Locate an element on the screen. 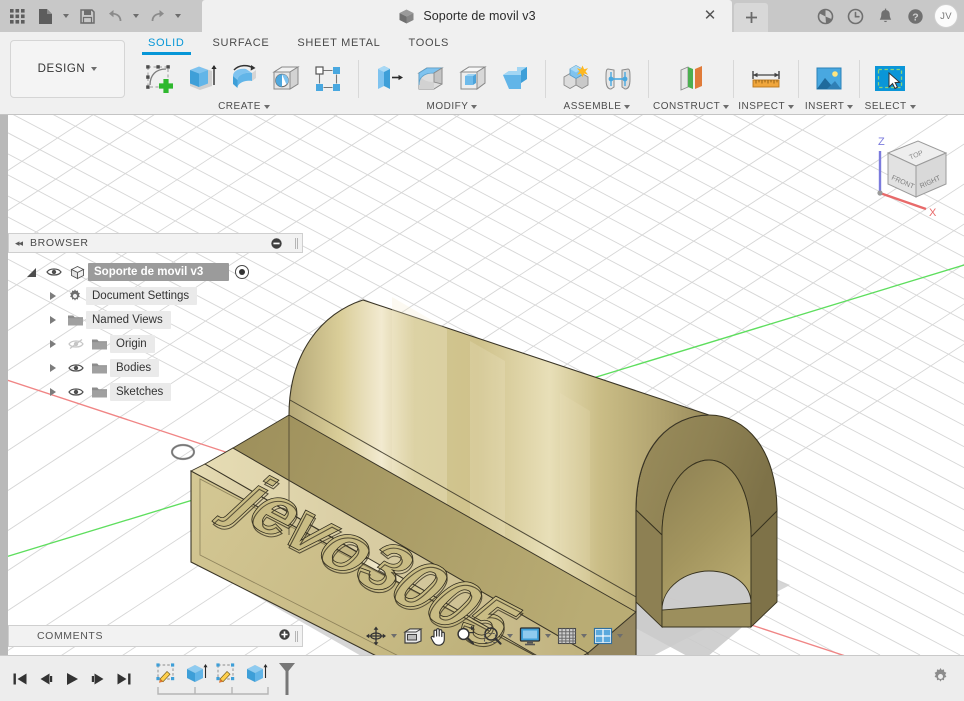 Image resolution: width=964 pixels, height=701 pixels. tree-node-origin: Origin is located at coordinates (155, 344).